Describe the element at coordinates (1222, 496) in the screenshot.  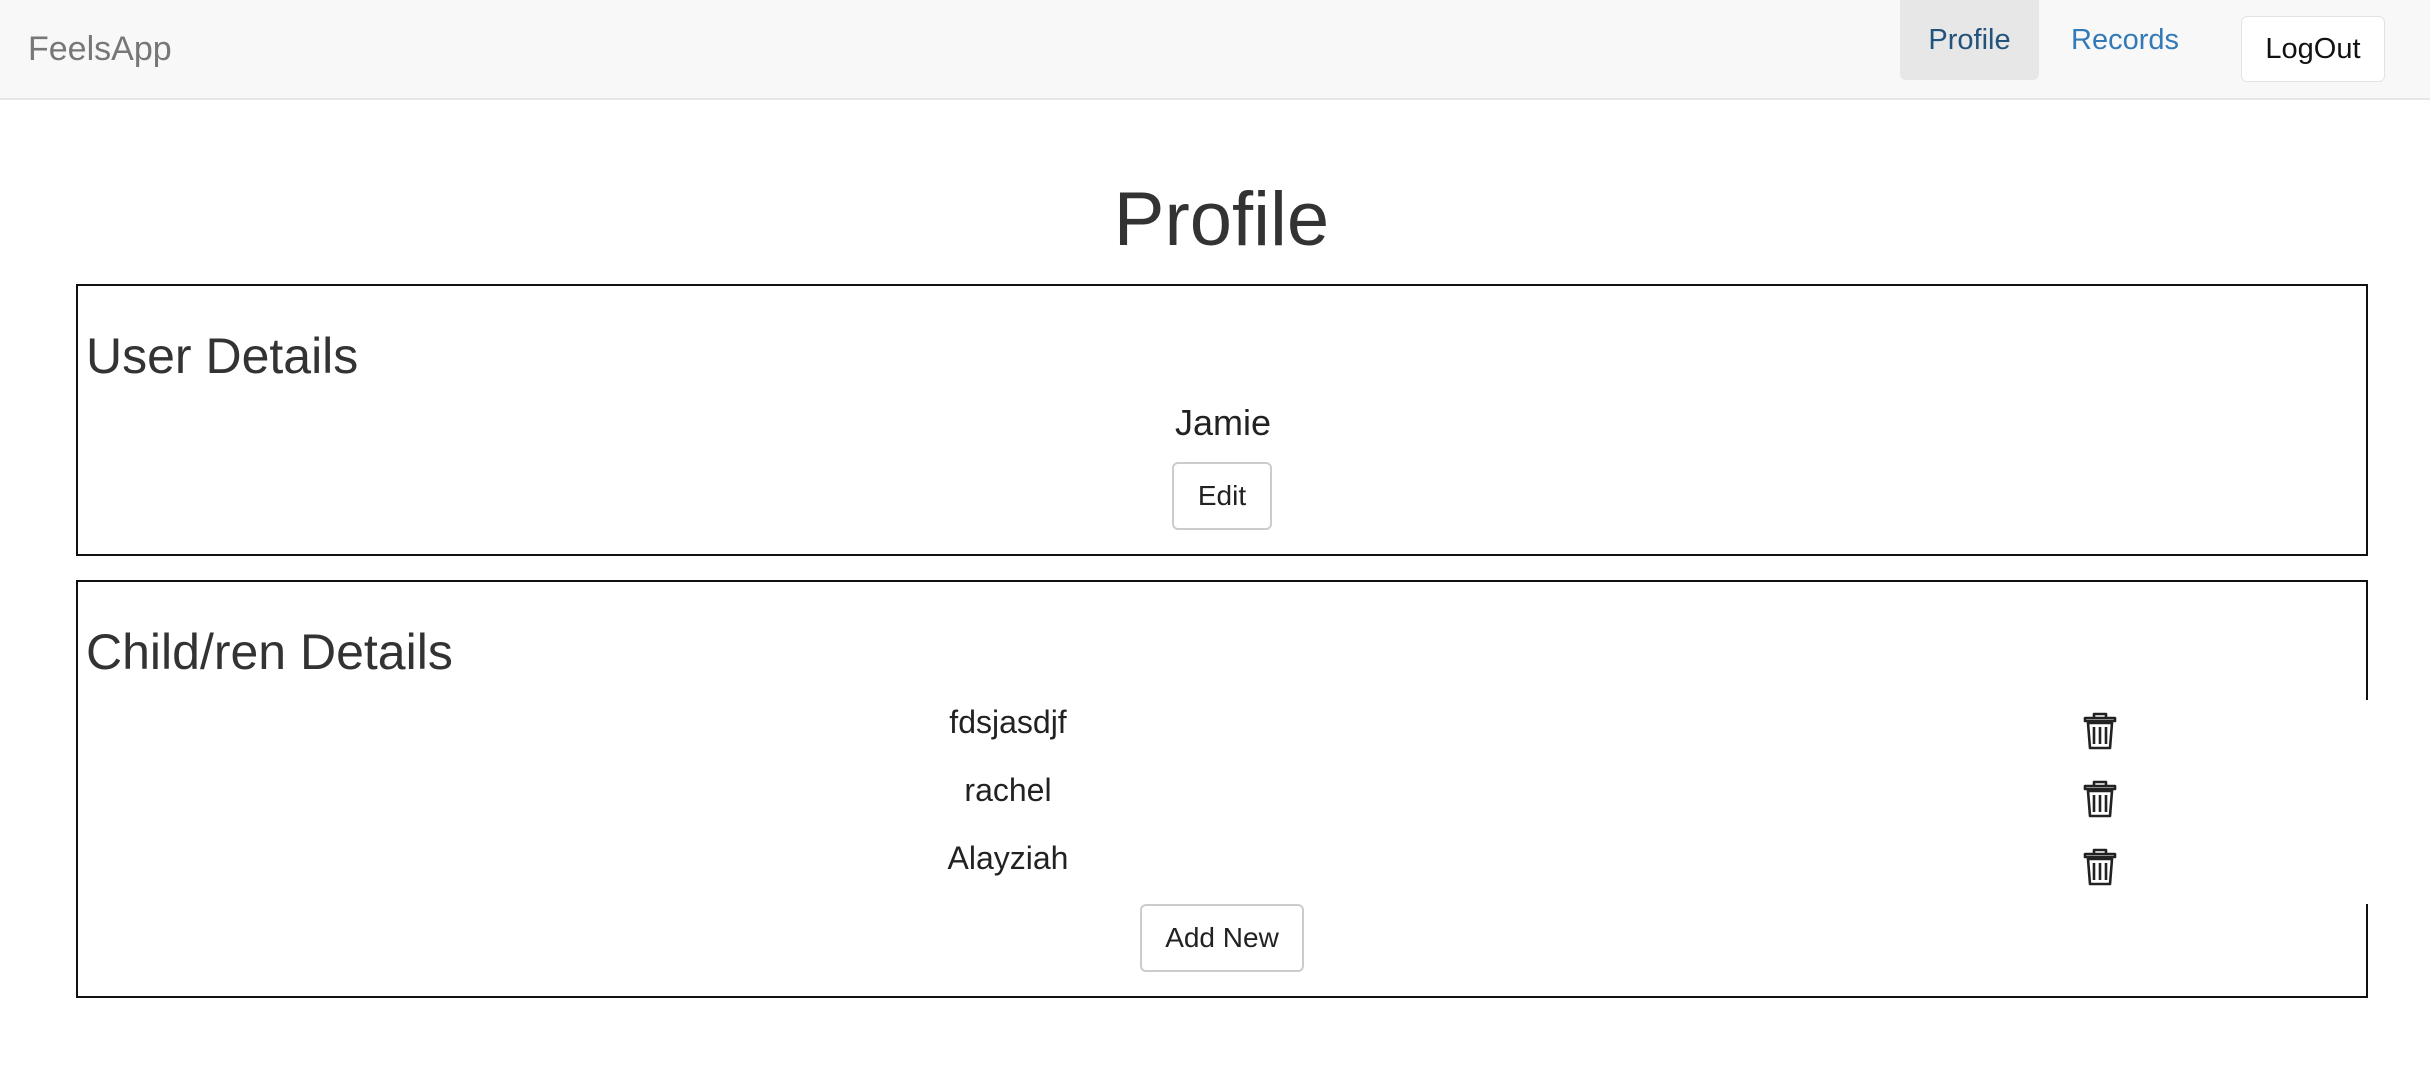
I see `edit-user-button: Edit` at that location.